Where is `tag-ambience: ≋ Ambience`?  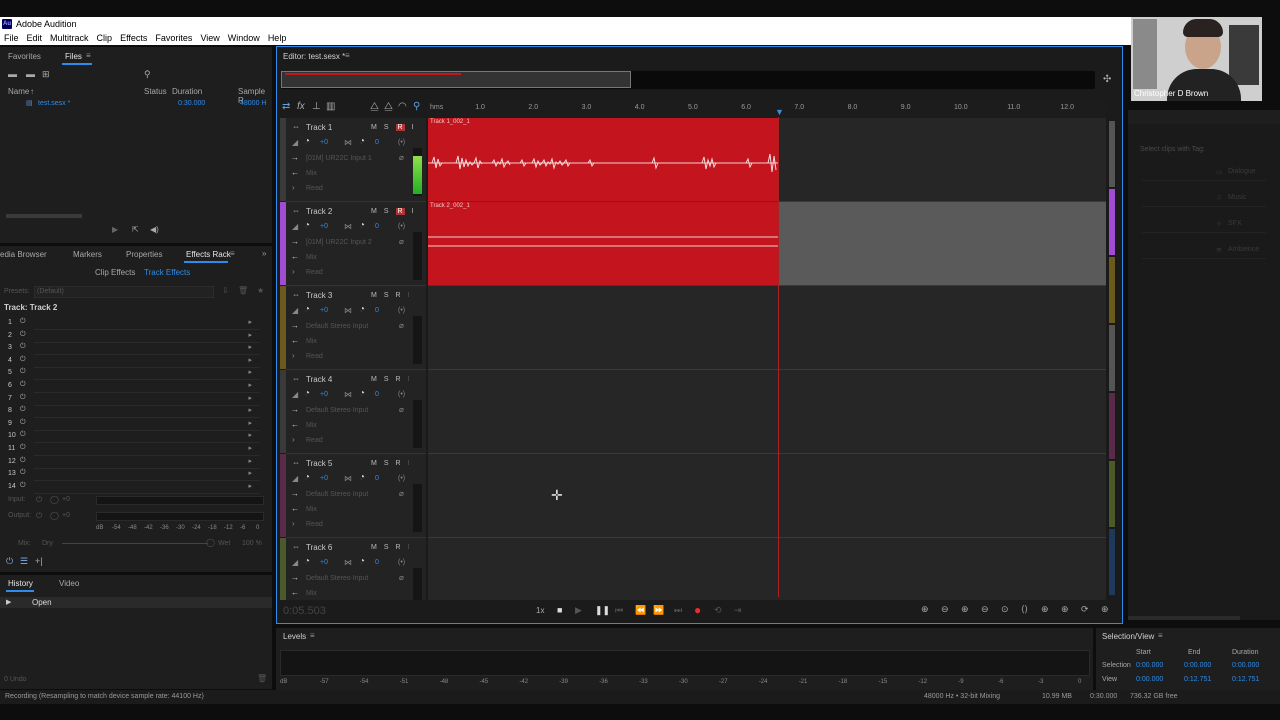 tag-ambience: ≋ Ambience is located at coordinates (1204, 251).